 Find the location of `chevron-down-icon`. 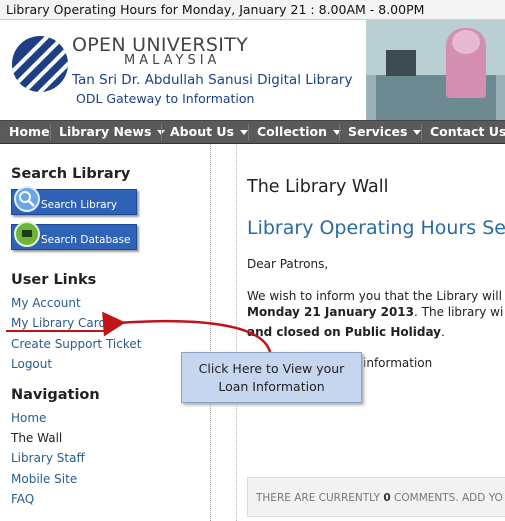

chevron-down-icon is located at coordinates (244, 132).